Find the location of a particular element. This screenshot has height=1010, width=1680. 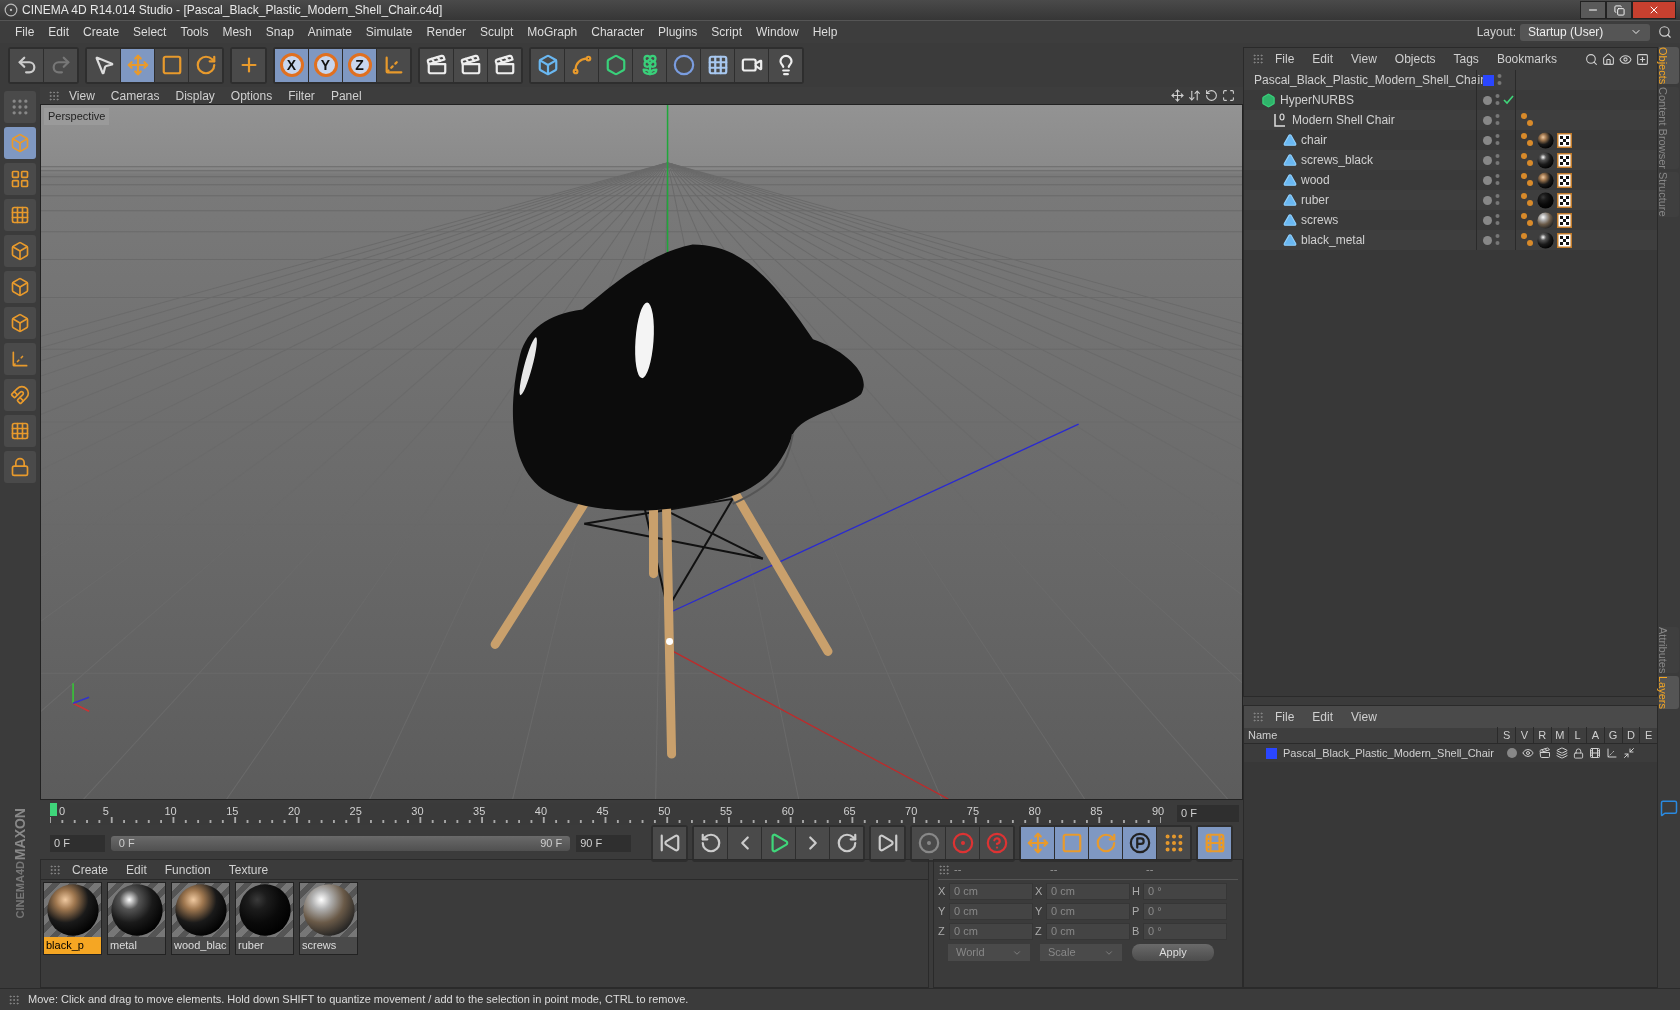

menu-item: Render is located at coordinates (446, 32).